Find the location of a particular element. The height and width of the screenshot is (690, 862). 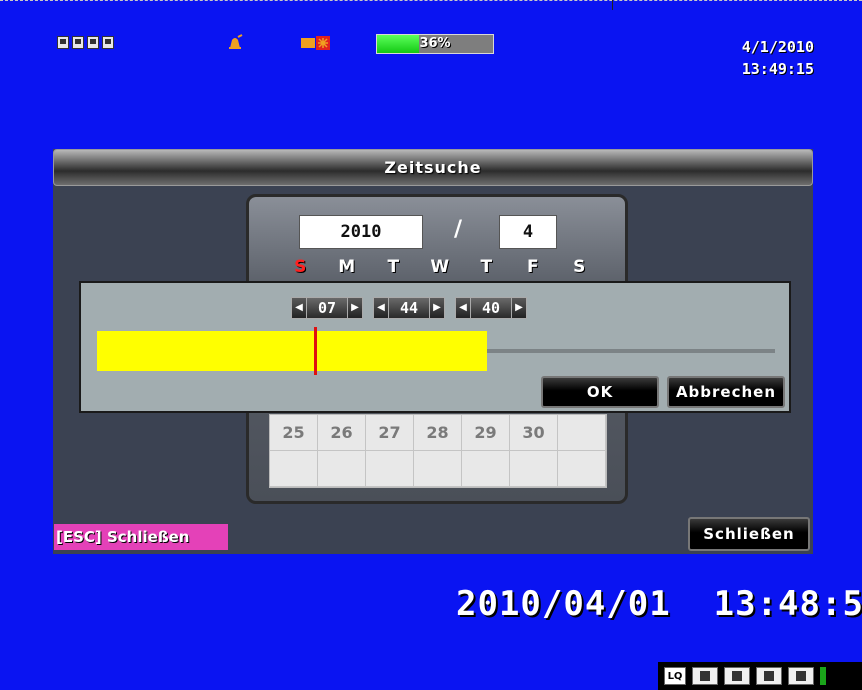

minute-spinner: ◀ 44 ▶ is located at coordinates (409, 308).